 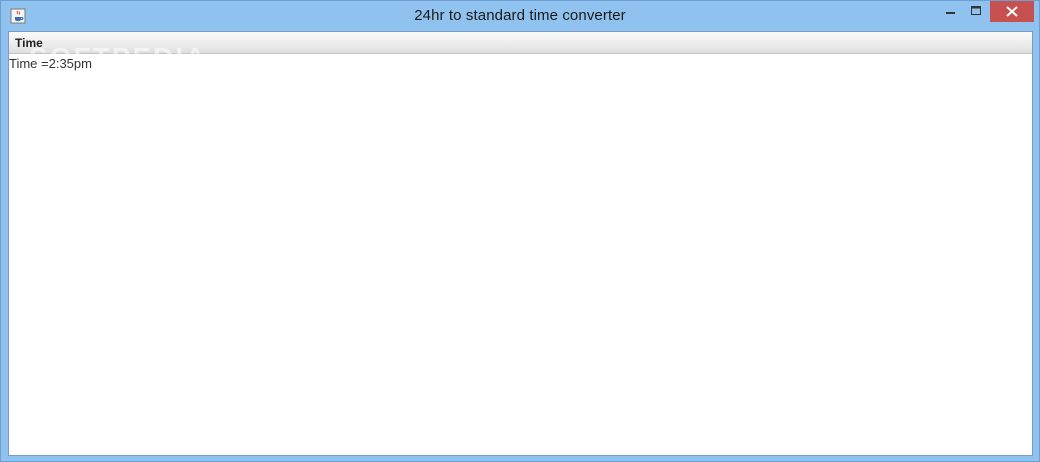 What do you see at coordinates (951, 11) in the screenshot?
I see `minimize-button` at bounding box center [951, 11].